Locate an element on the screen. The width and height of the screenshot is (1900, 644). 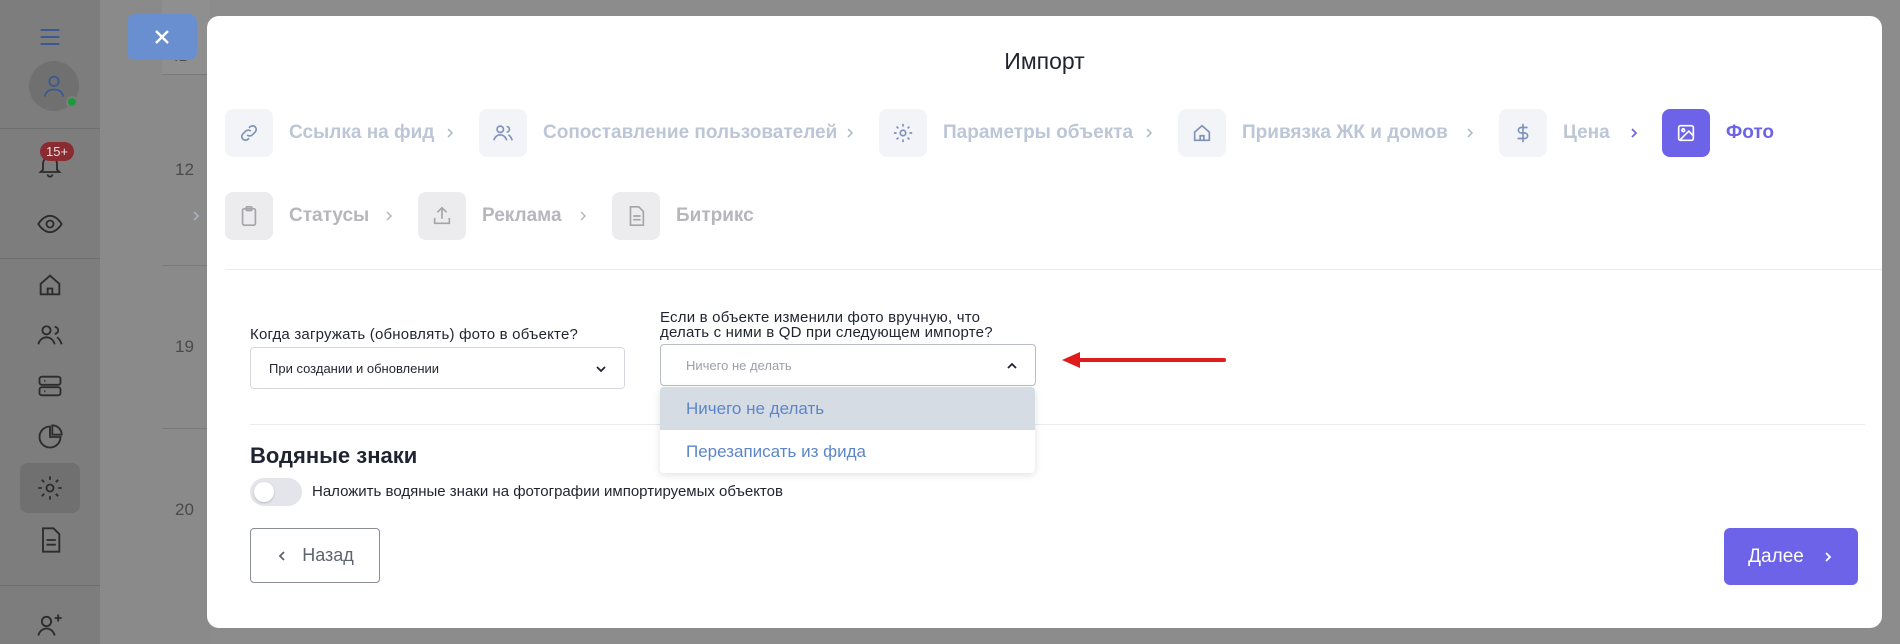
step-advertising: Реклама is located at coordinates (490, 216).